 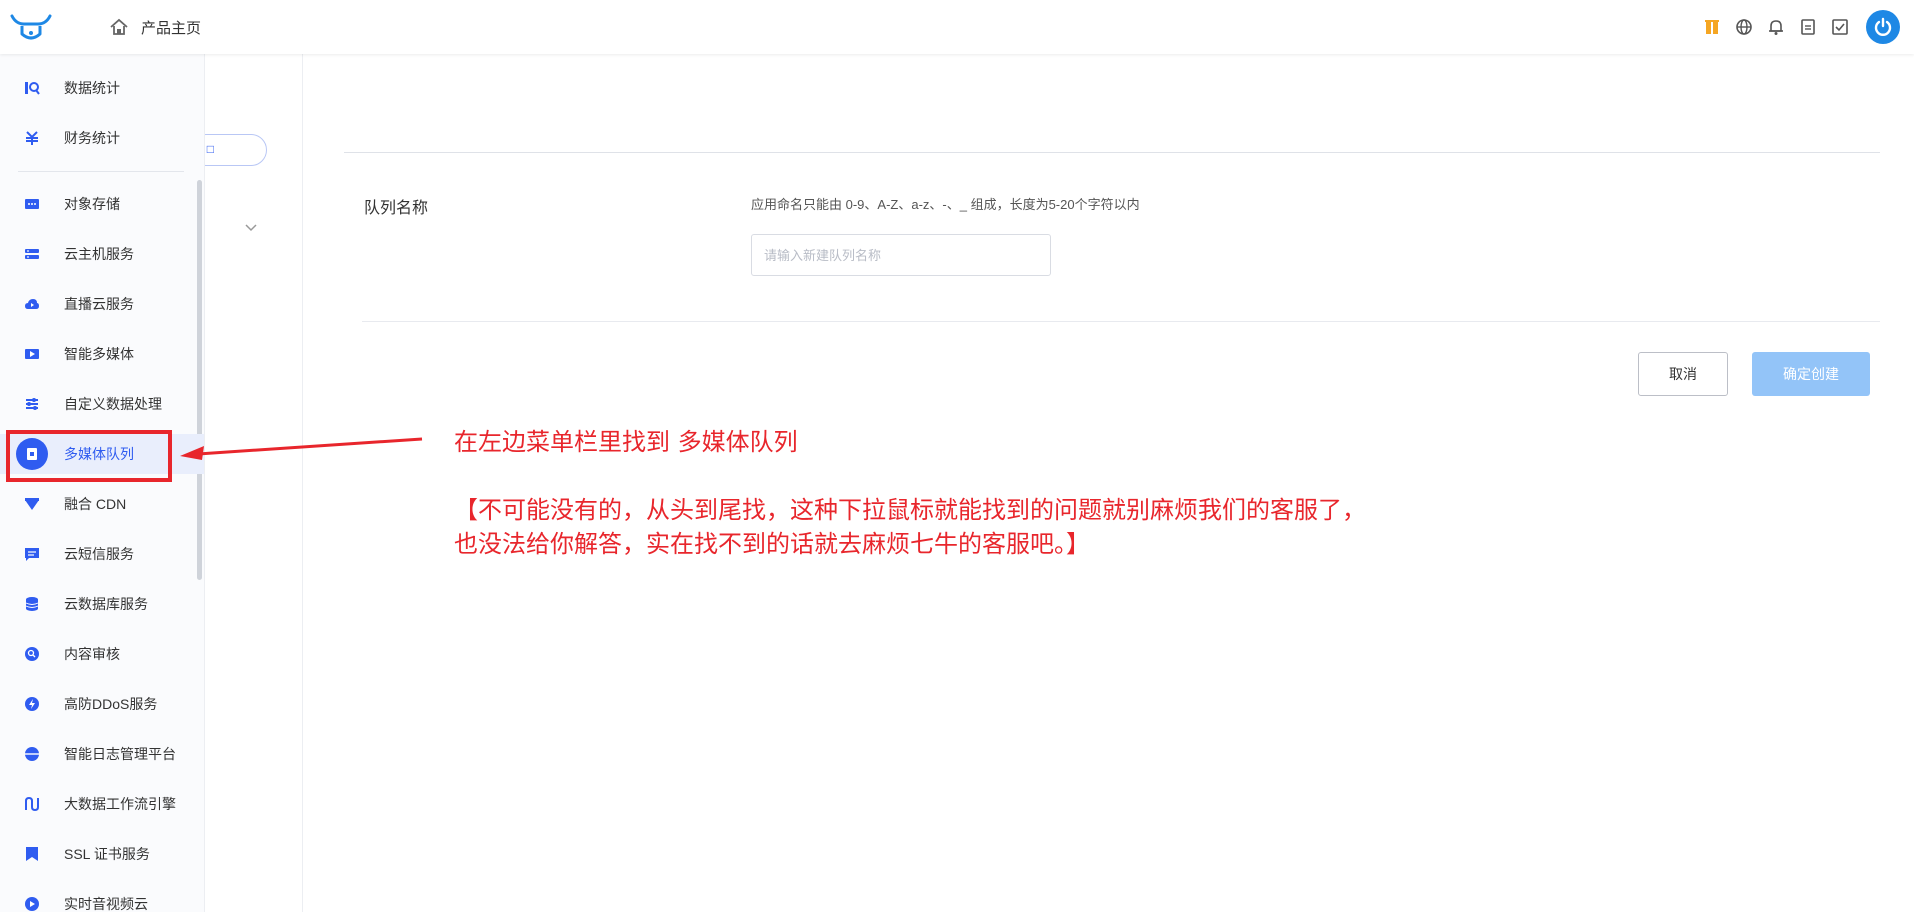 What do you see at coordinates (1776, 27) in the screenshot?
I see `bell-icon` at bounding box center [1776, 27].